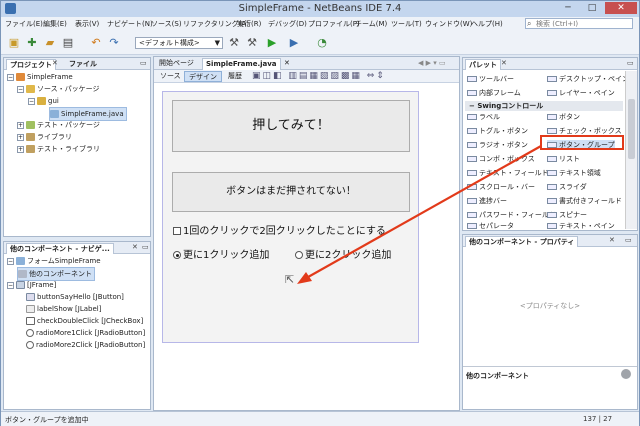 The image size is (640, 426). What do you see at coordinates (290, 279) in the screenshot?
I see `drop-cursor-icon: ⇱` at bounding box center [290, 279].